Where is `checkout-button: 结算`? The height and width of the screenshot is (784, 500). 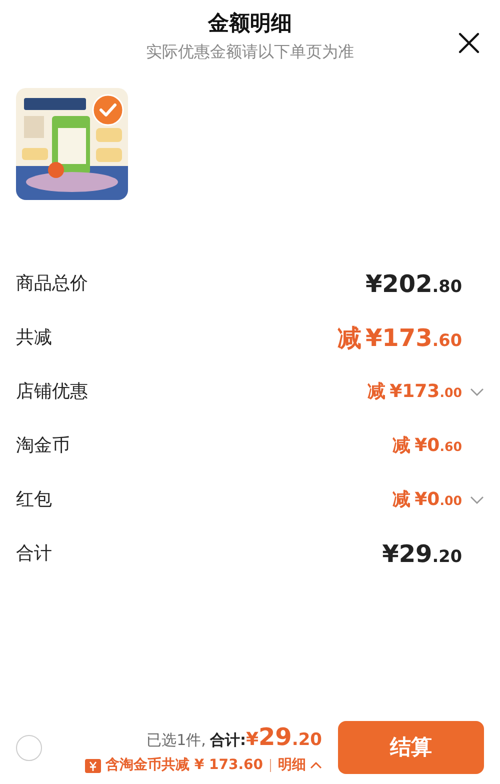
checkout-button: 结算 is located at coordinates (411, 747).